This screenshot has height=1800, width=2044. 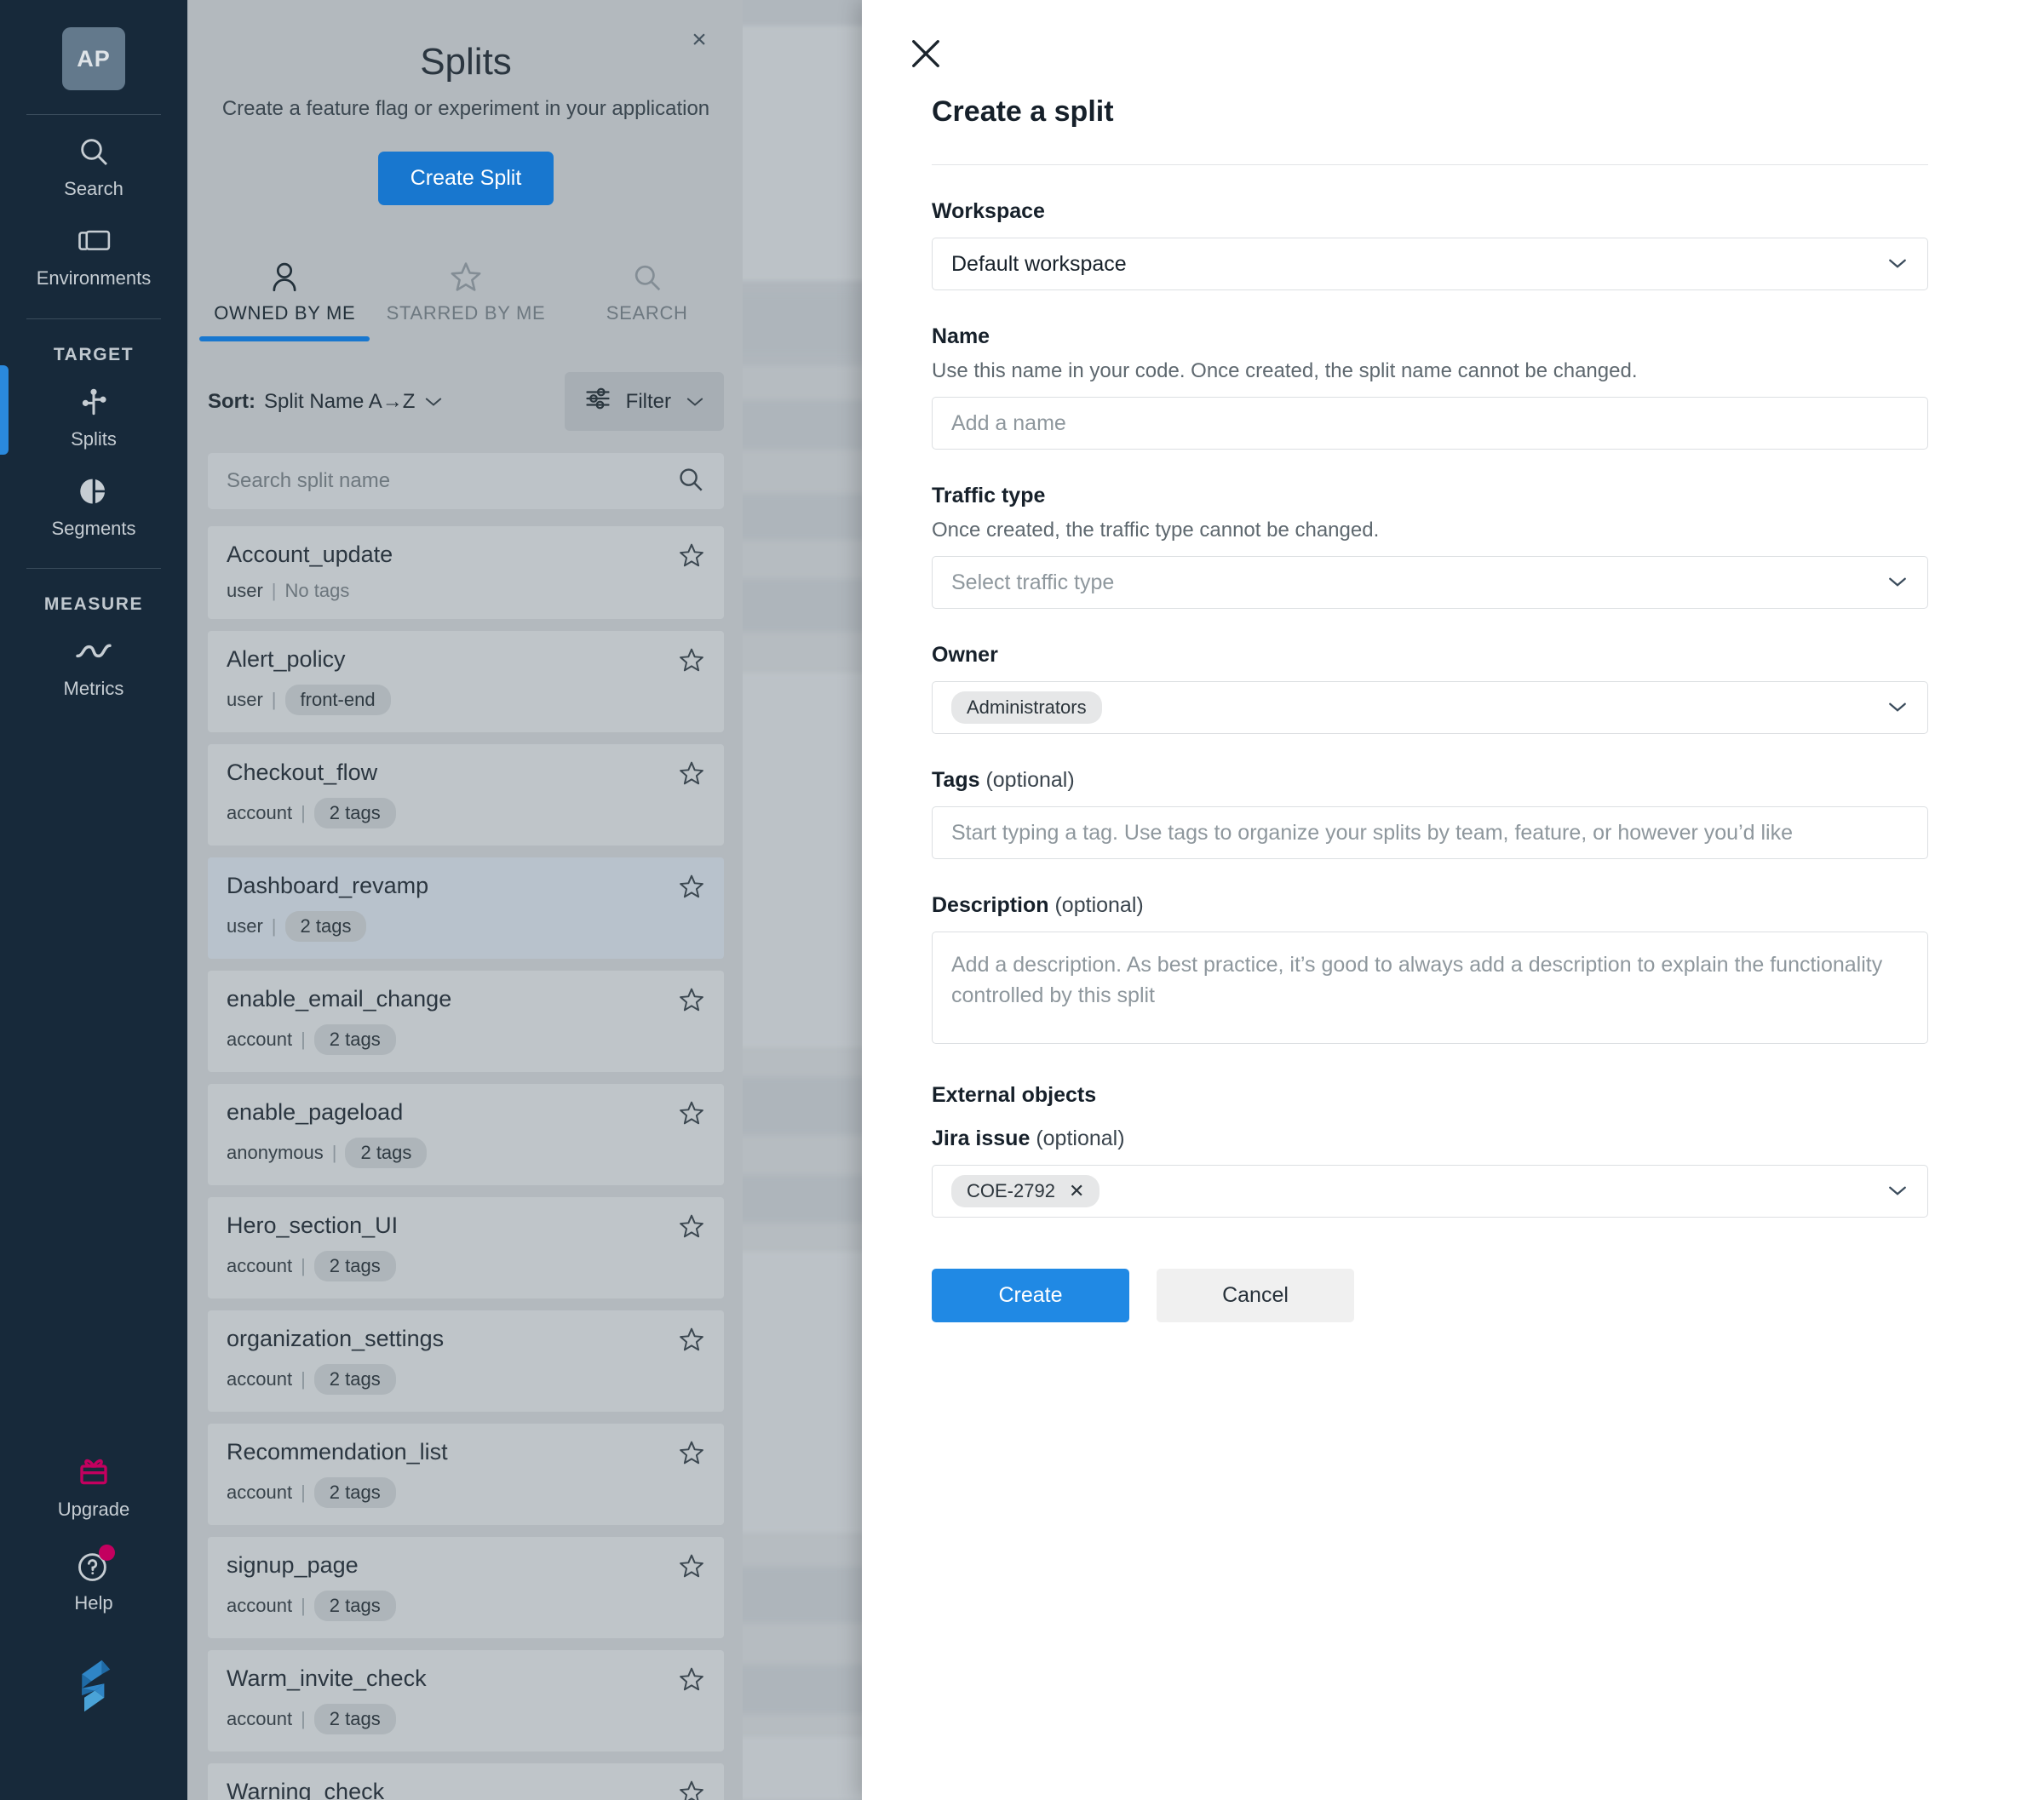 What do you see at coordinates (315, 1112) in the screenshot?
I see `split-name: enable_pageload` at bounding box center [315, 1112].